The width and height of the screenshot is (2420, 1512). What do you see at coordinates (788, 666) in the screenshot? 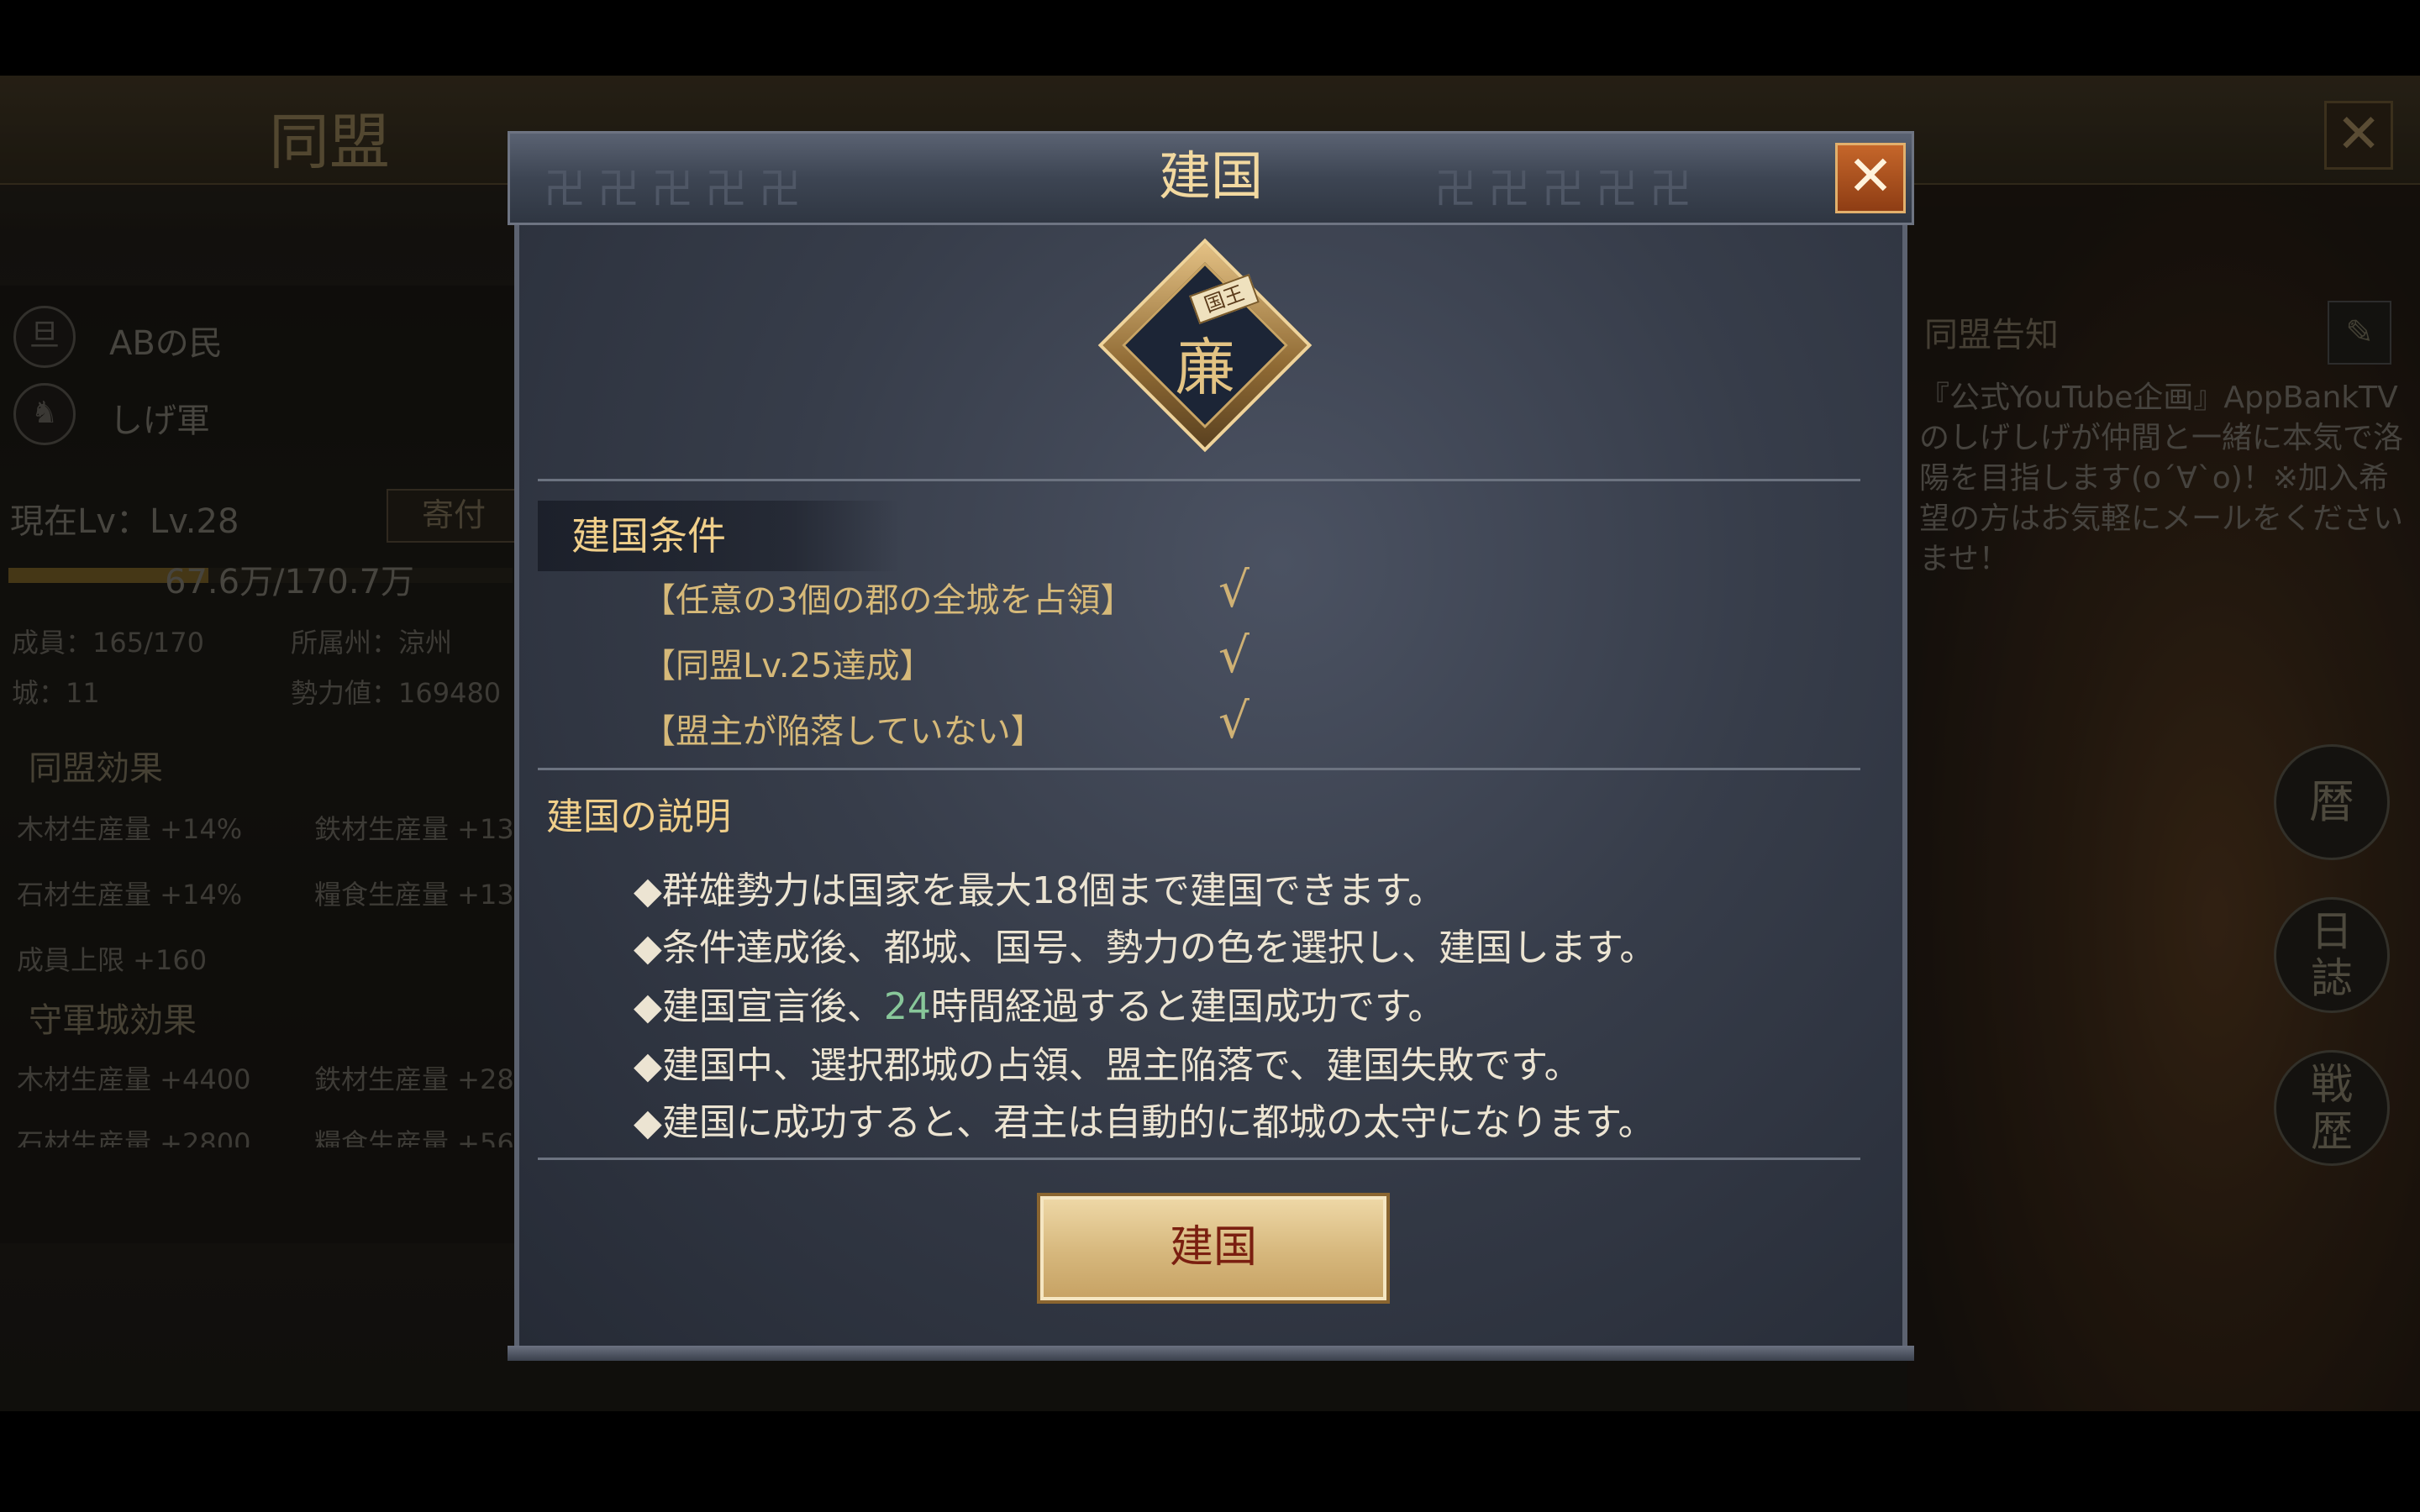
I see `condition-text: 【同盟Lv.25達成】` at bounding box center [788, 666].